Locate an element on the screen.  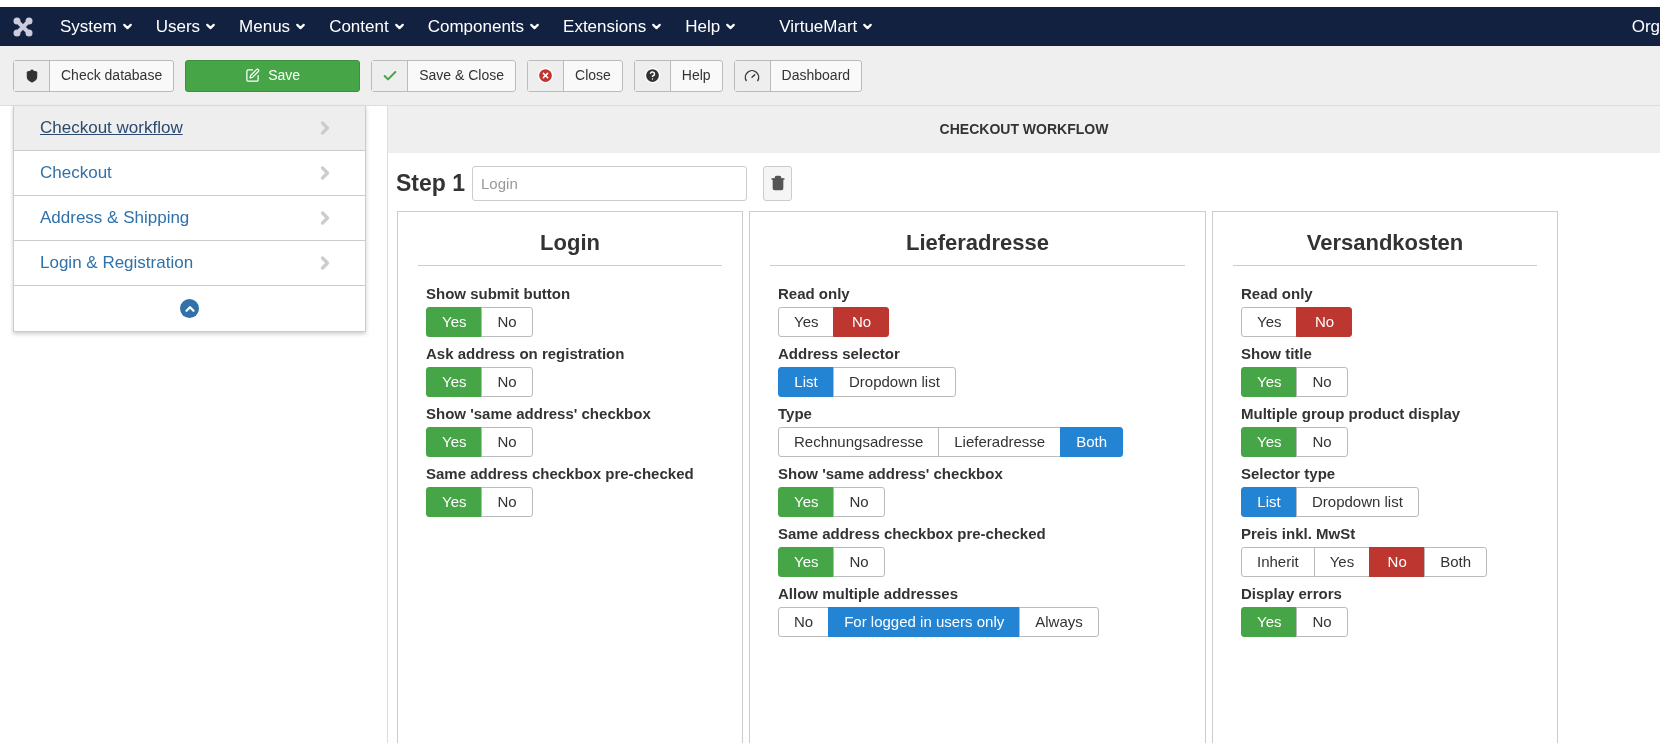
nav-right-text: Org is located at coordinates (1645, 26).